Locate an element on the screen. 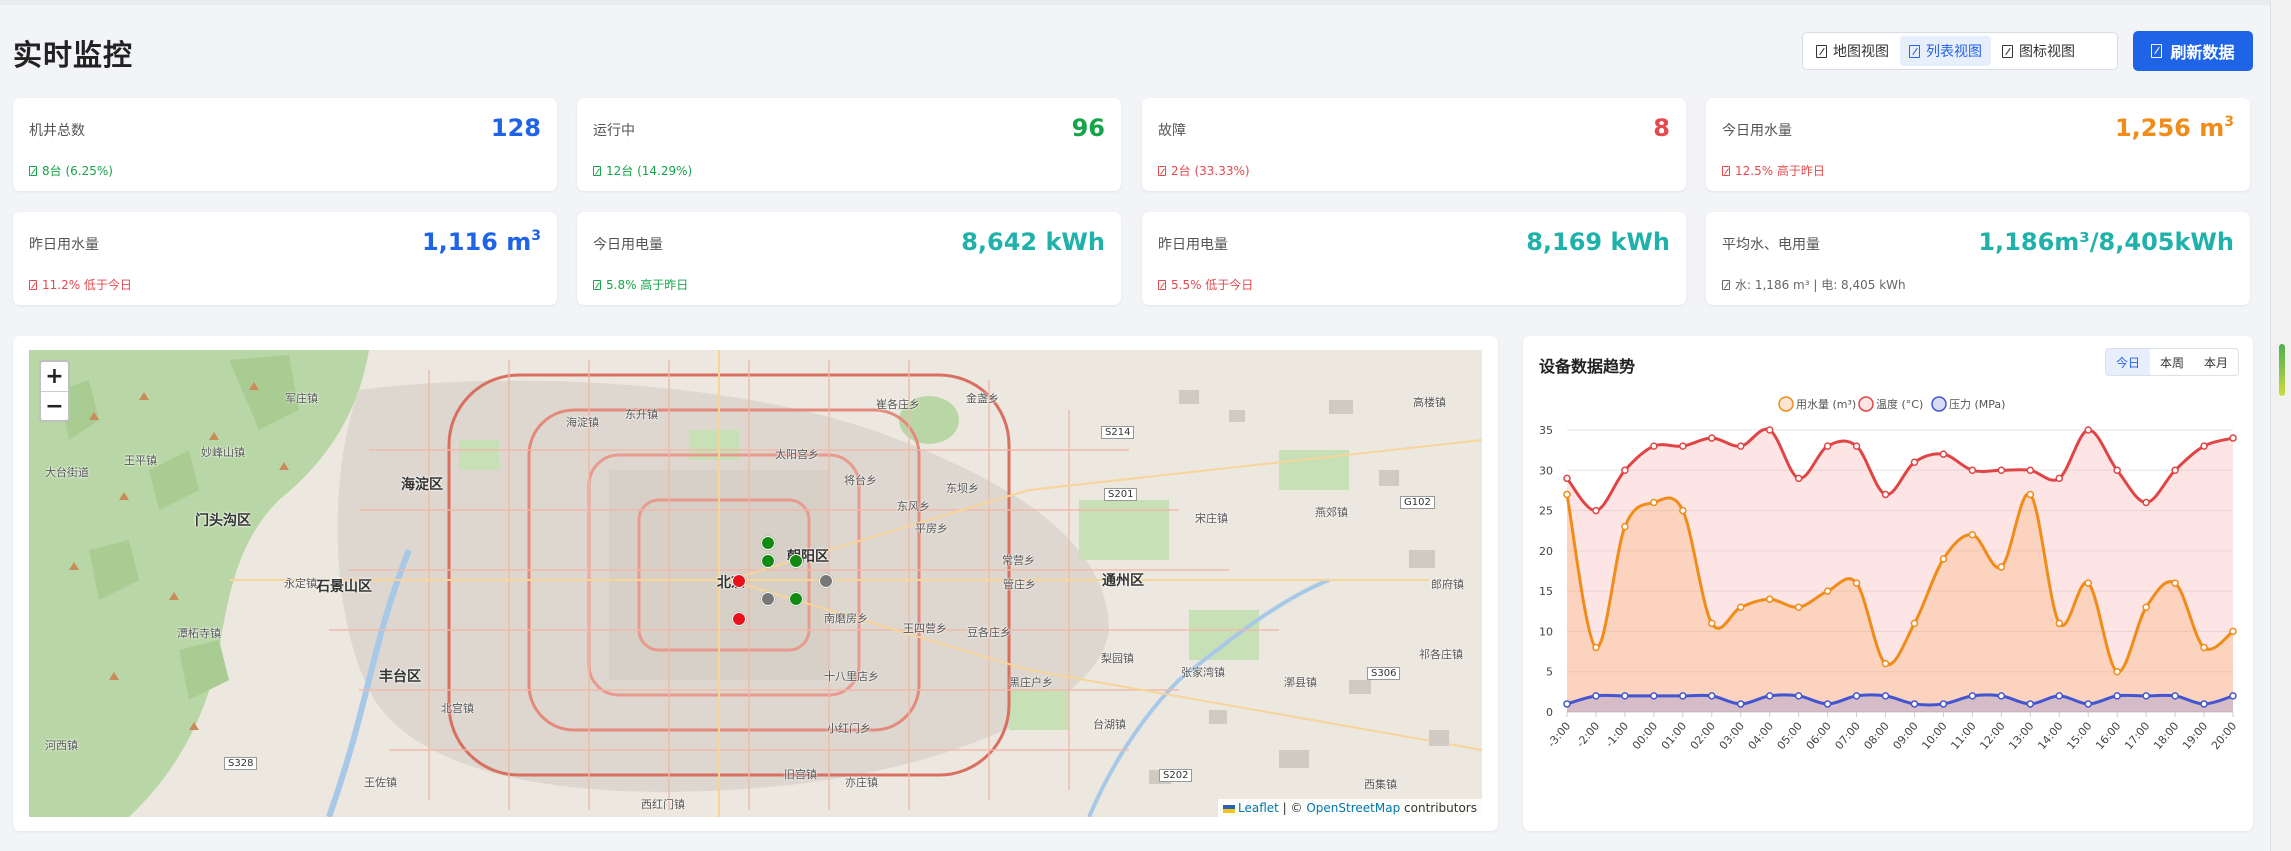  zoom-control: + − is located at coordinates (54, 391).